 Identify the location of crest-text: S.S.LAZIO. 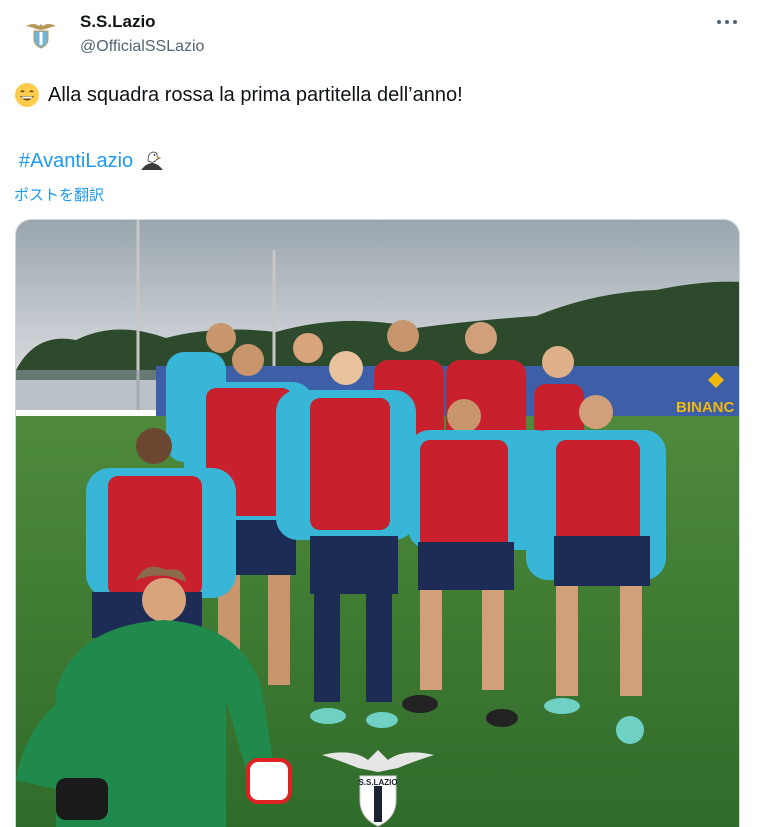
(377, 782).